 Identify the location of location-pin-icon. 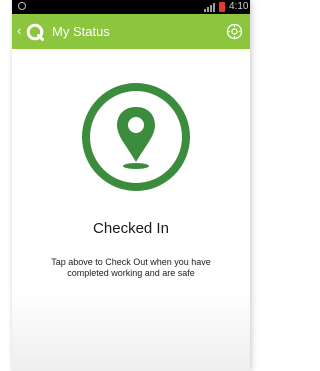
(136, 138).